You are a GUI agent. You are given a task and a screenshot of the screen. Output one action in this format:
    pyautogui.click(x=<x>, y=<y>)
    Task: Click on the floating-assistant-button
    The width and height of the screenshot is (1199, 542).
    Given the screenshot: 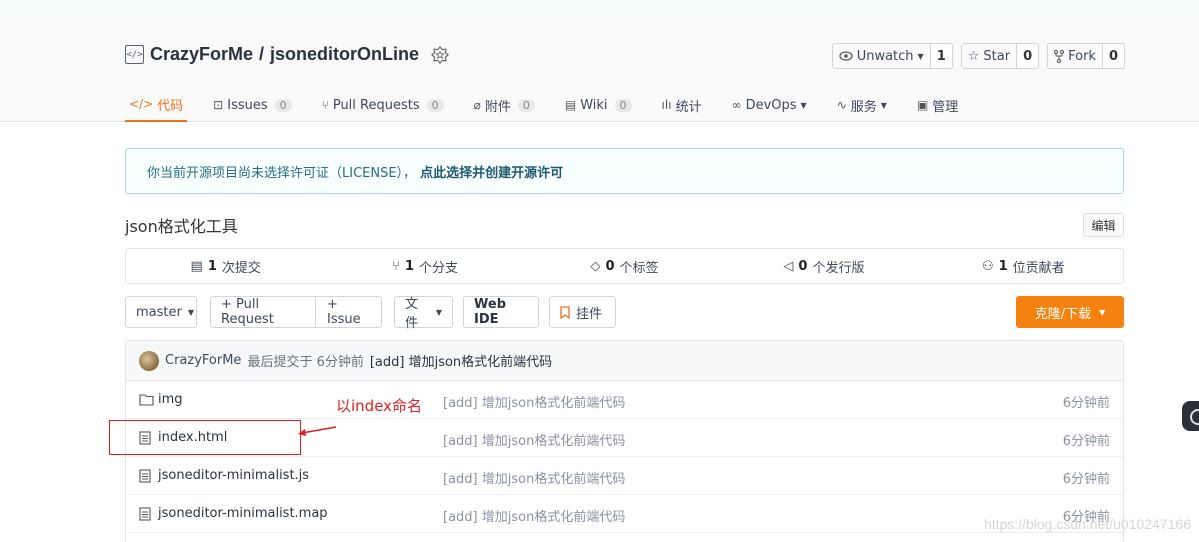 What is the action you would take?
    pyautogui.click(x=1190, y=416)
    